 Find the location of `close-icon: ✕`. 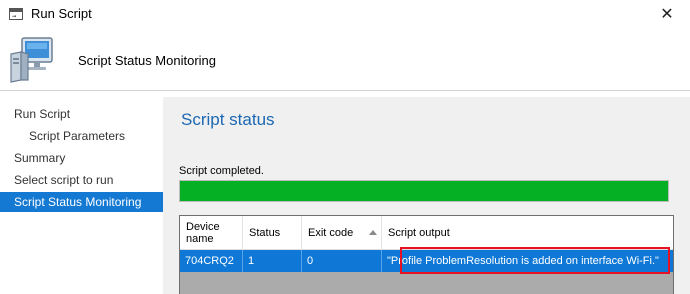

close-icon: ✕ is located at coordinates (667, 14).